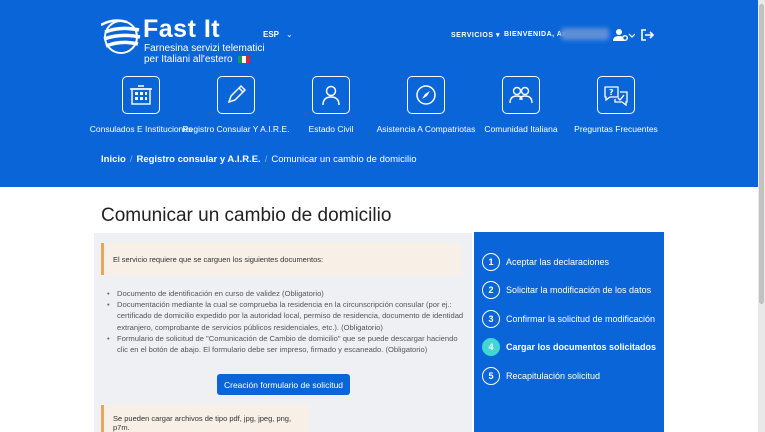 The image size is (765, 432). I want to click on nav-comunidad: Comunidad Italiana, so click(521, 105).